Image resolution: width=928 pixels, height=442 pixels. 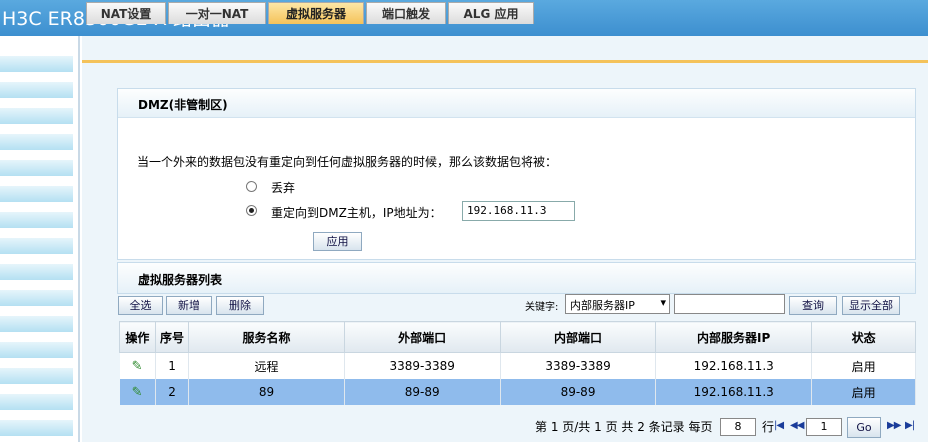 I want to click on dmz-ip-input: 192.168.11.3, so click(x=518, y=211).